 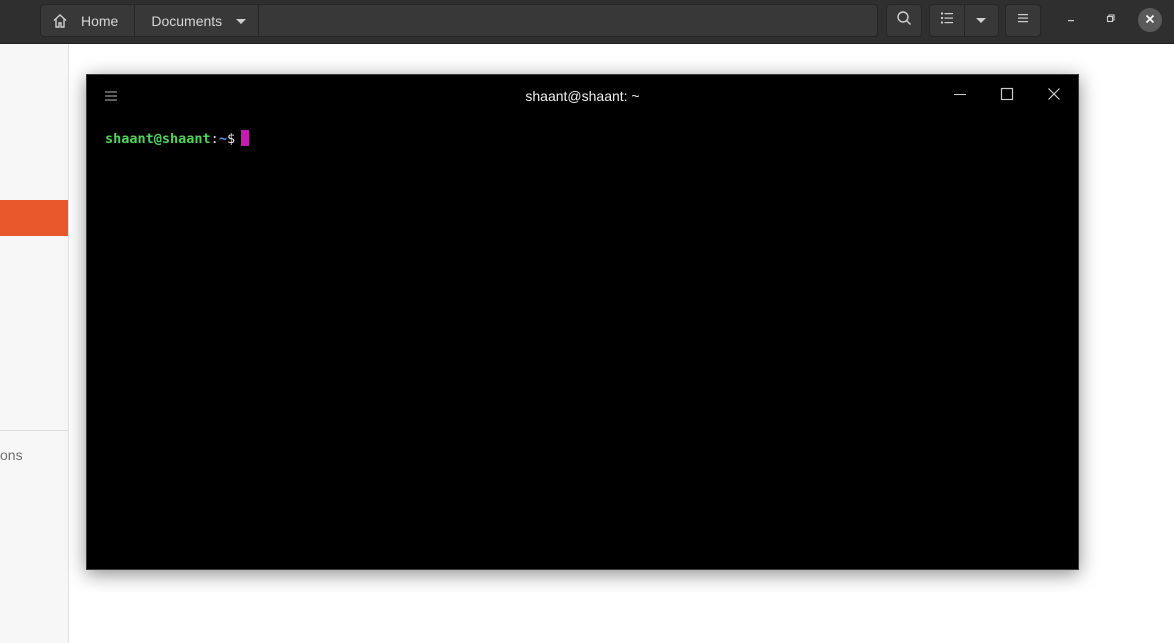 I want to click on list-view-icon, so click(x=947, y=20).